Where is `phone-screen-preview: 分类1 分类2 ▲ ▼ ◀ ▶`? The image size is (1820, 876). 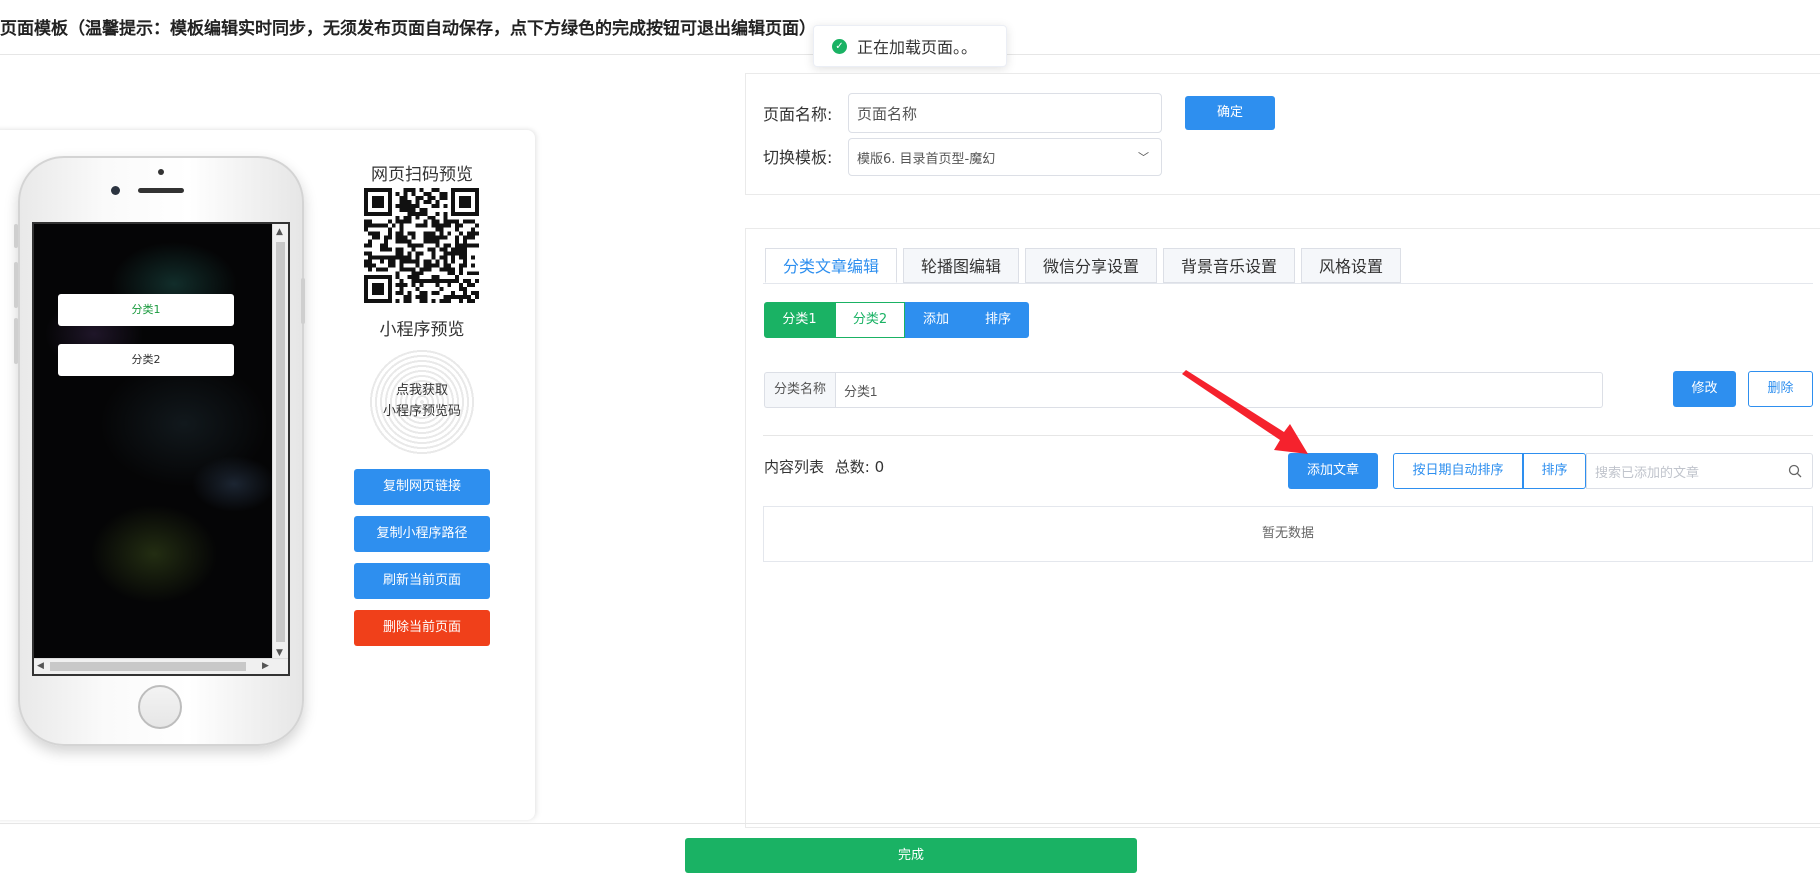
phone-screen-preview: 分类1 分类2 ▲ ▼ ◀ ▶ is located at coordinates (161, 449).